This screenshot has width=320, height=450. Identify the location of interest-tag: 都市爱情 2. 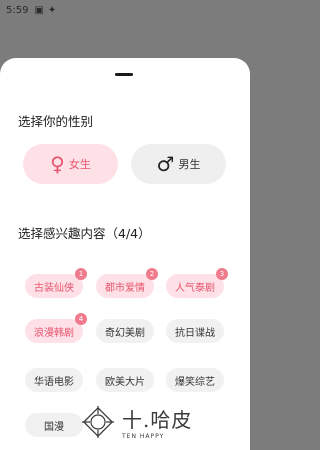
(127, 283).